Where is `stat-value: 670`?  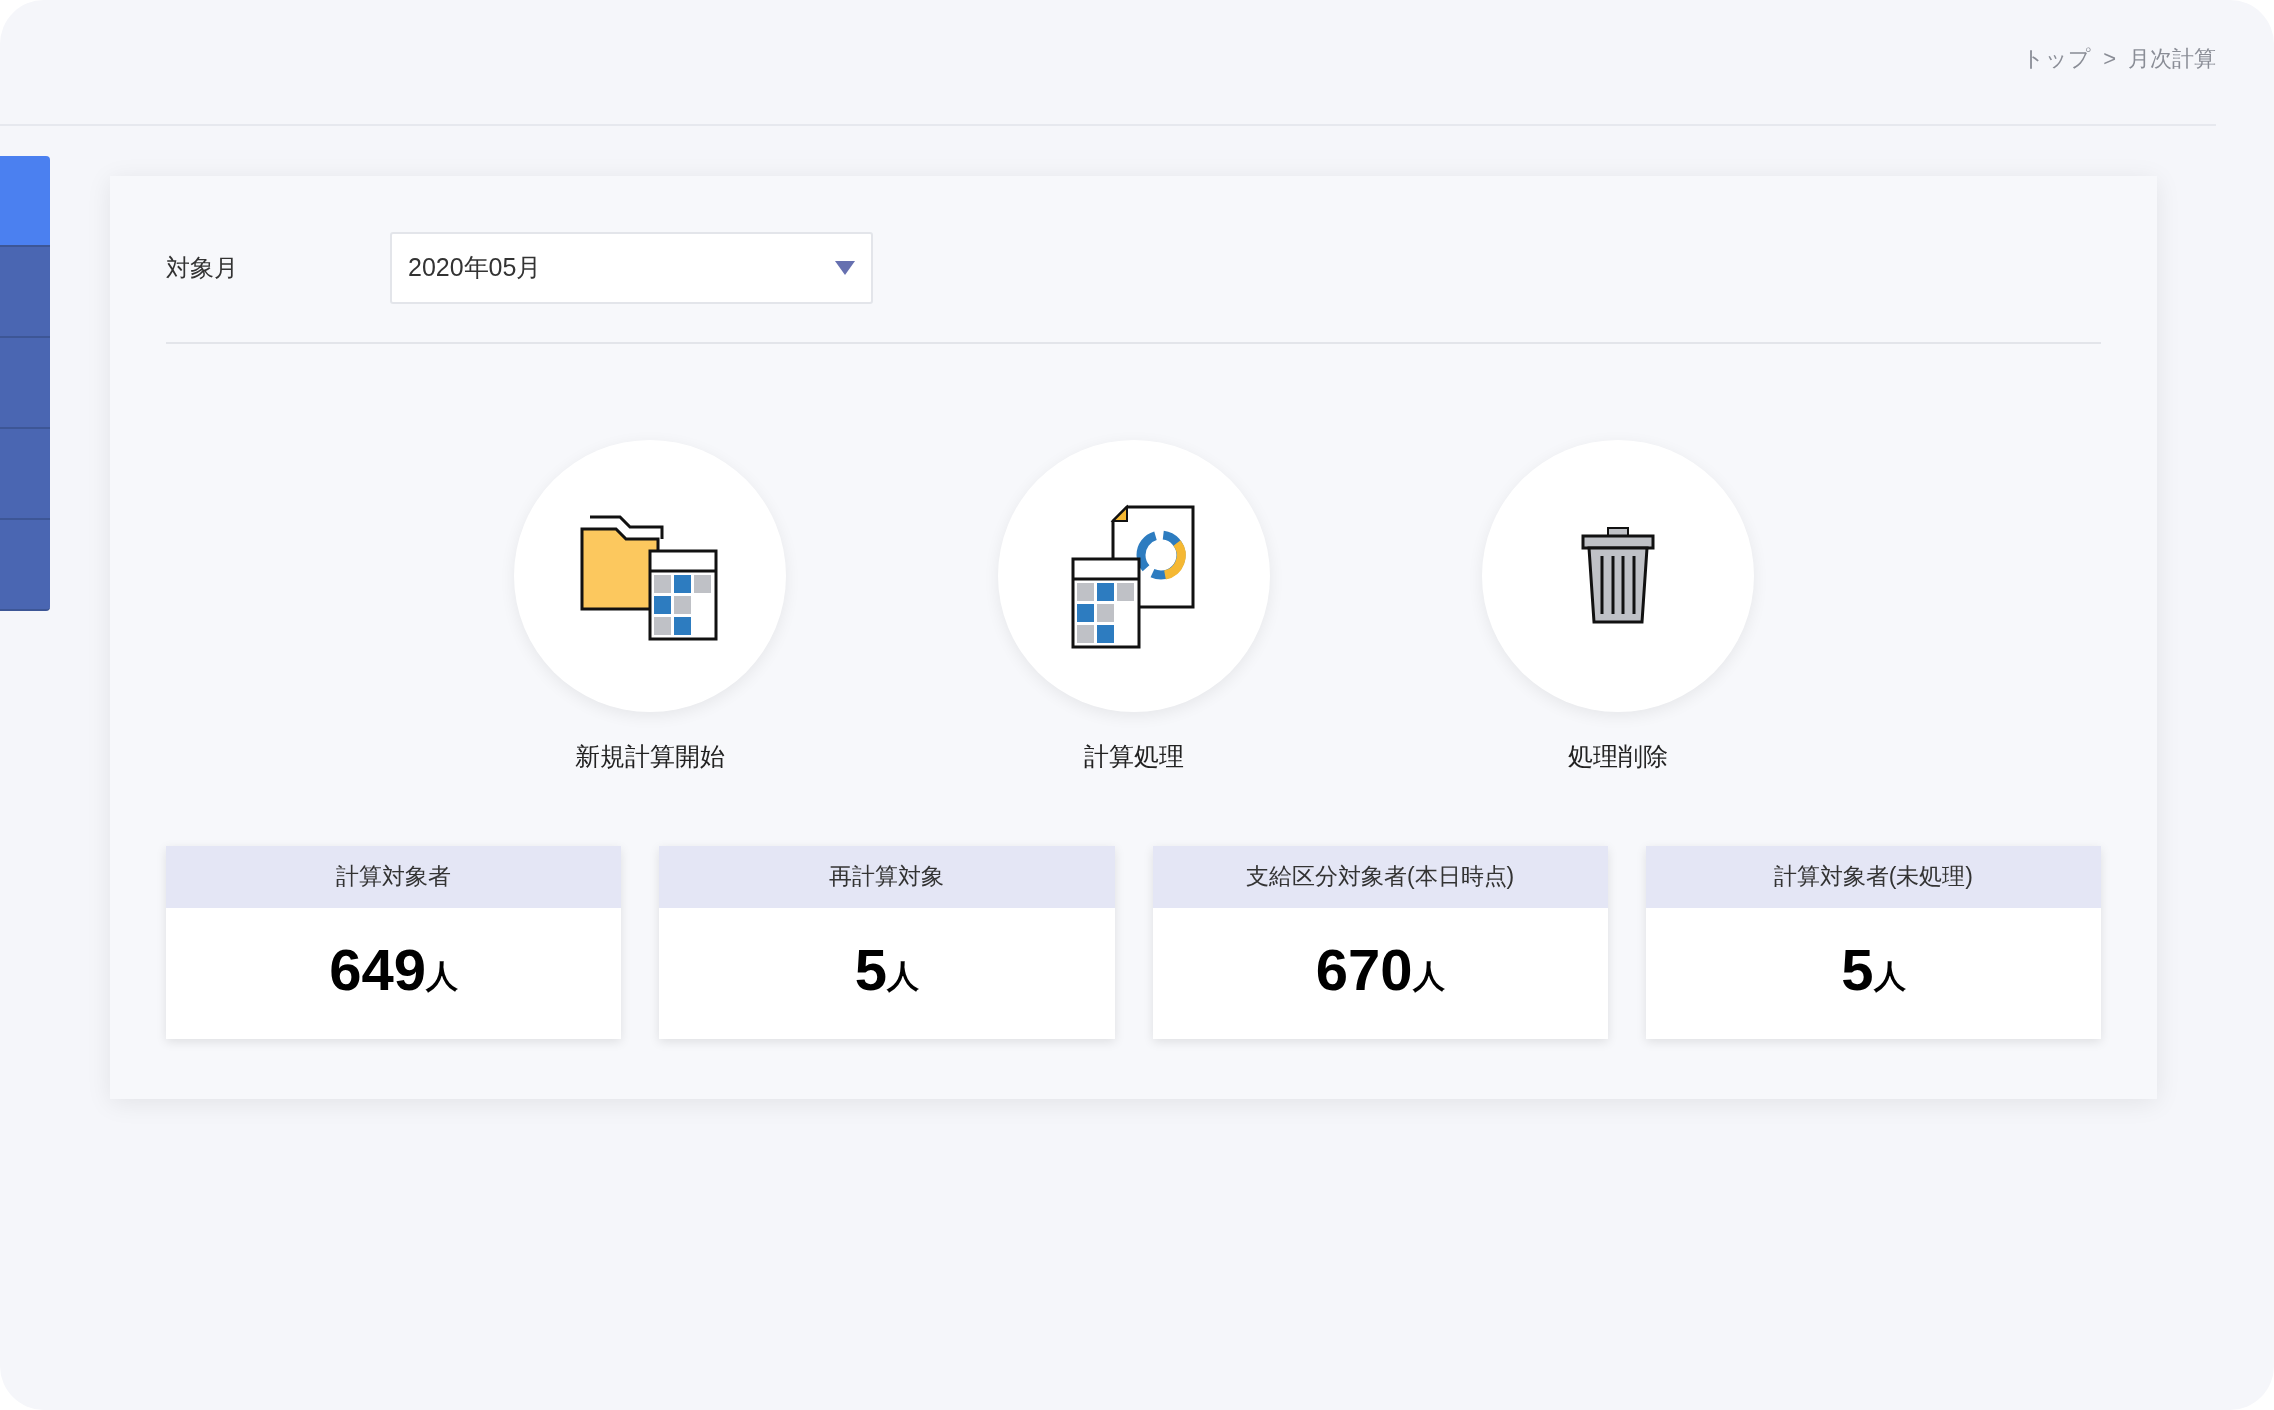
stat-value: 670 is located at coordinates (1364, 969).